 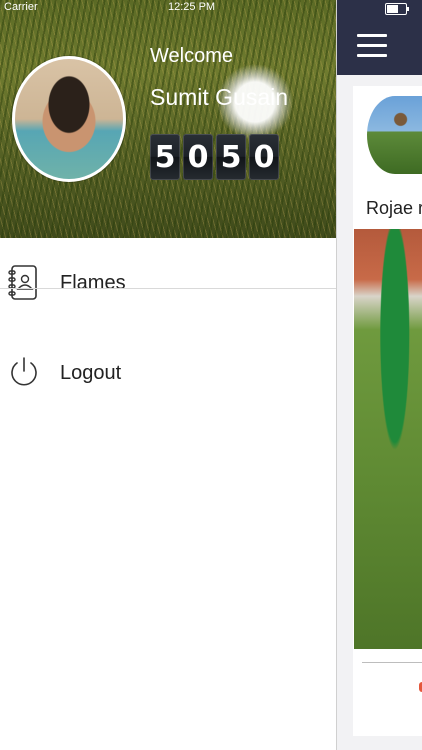 I want to click on menu-item-label: Logout, so click(x=91, y=373).